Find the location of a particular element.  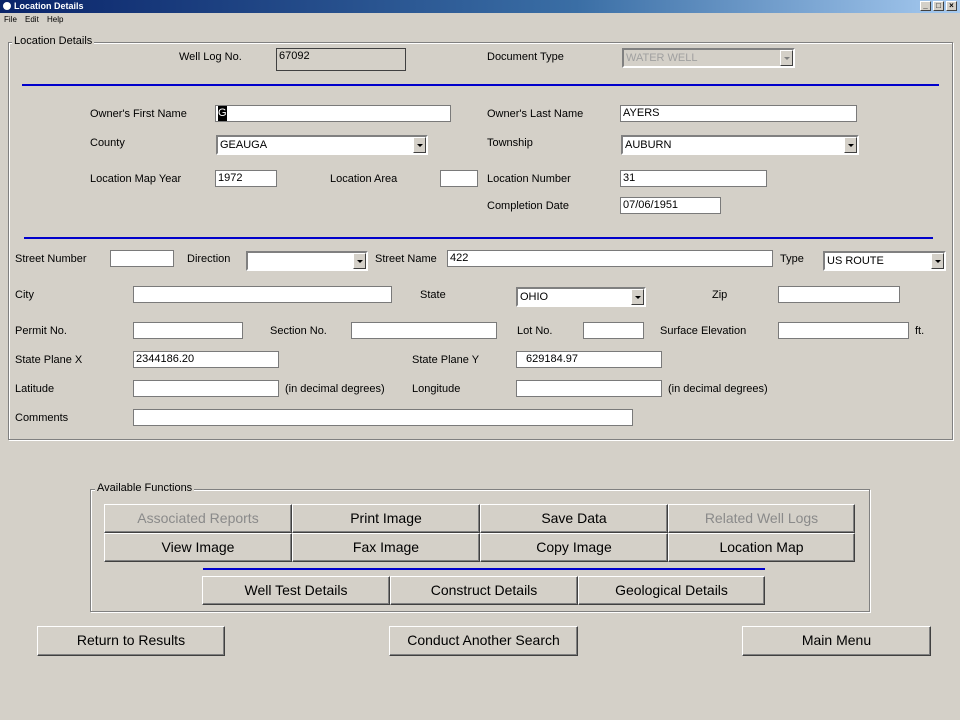

township-value: AUBURN is located at coordinates (648, 145).